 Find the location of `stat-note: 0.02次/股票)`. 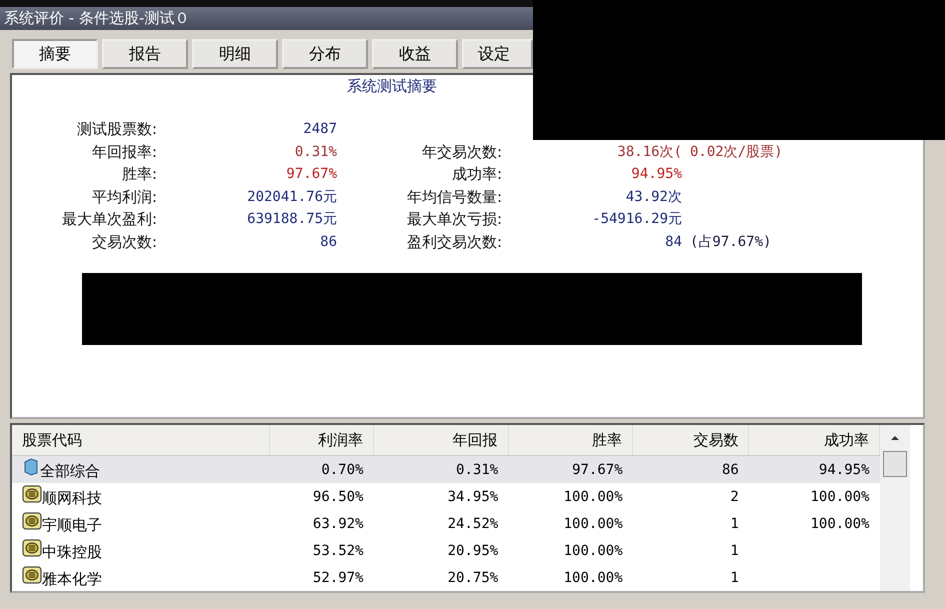

stat-note: 0.02次/股票) is located at coordinates (736, 152).